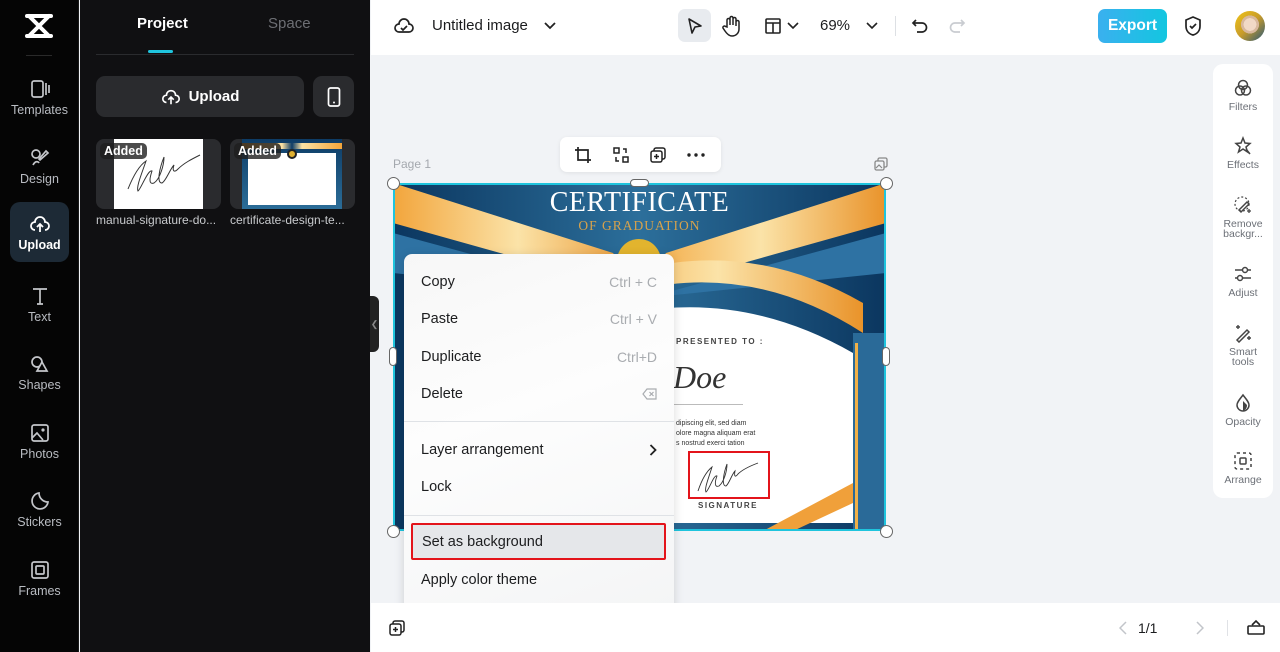  I want to click on page-image-button, so click(880, 163).